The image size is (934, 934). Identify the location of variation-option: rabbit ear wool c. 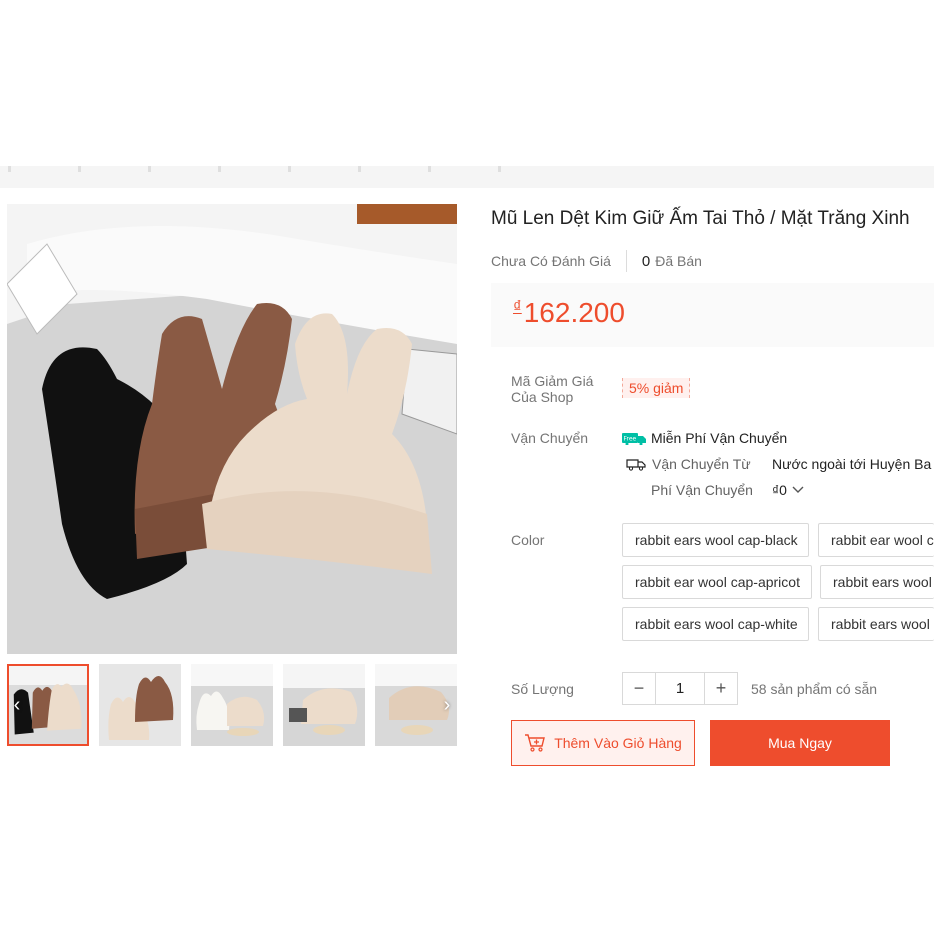
(876, 540).